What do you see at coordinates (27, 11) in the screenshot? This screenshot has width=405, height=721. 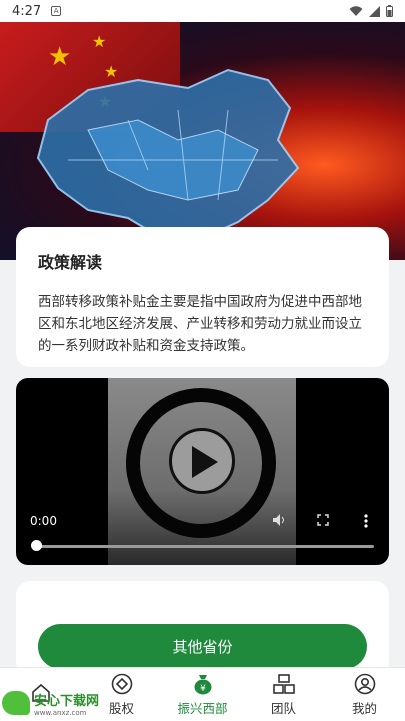 I see `status-time: 4:27` at bounding box center [27, 11].